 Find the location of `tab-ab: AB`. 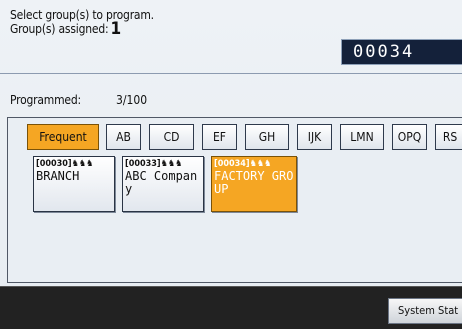

tab-ab: AB is located at coordinates (123, 137).